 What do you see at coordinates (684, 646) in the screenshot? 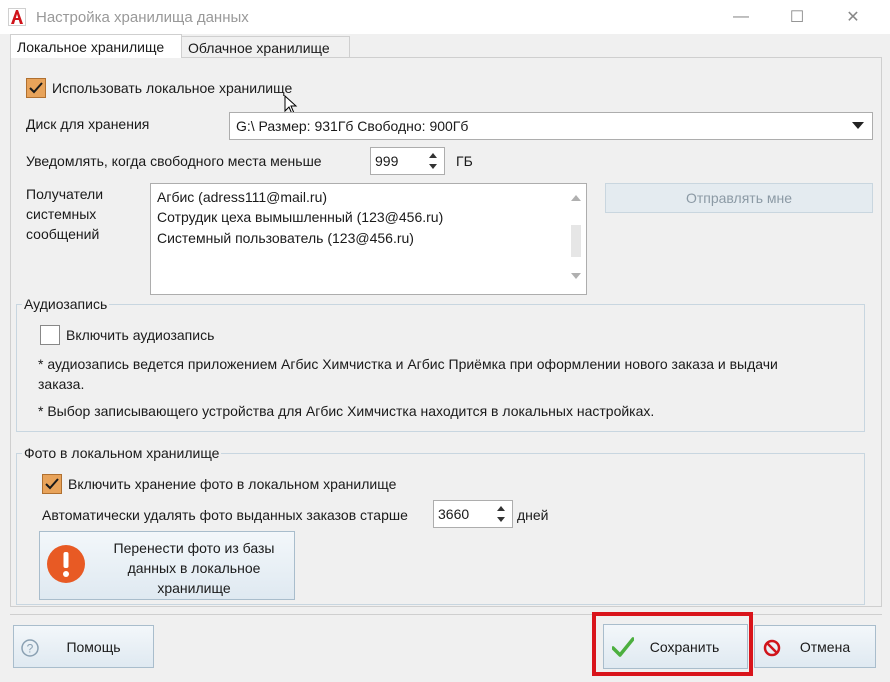
I see `save-button-label: Сохранить` at bounding box center [684, 646].